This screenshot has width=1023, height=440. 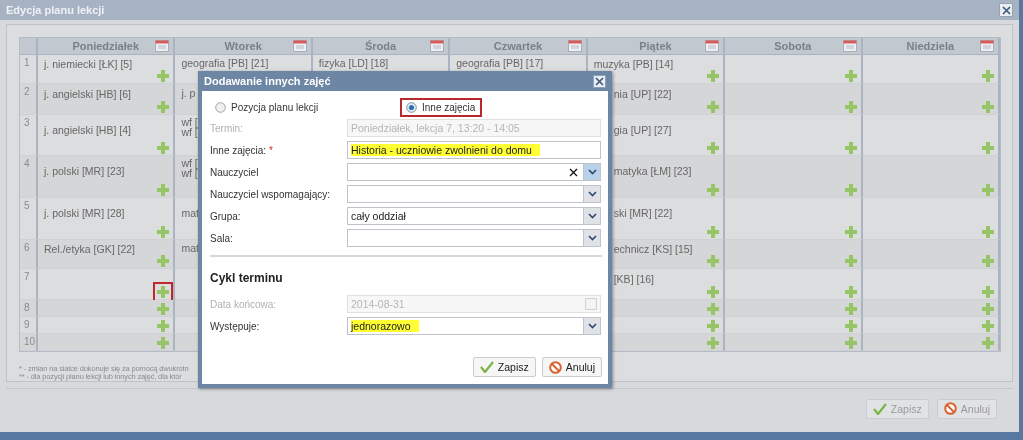 I want to click on field-label: Inne zajęcia:, so click(x=238, y=150).